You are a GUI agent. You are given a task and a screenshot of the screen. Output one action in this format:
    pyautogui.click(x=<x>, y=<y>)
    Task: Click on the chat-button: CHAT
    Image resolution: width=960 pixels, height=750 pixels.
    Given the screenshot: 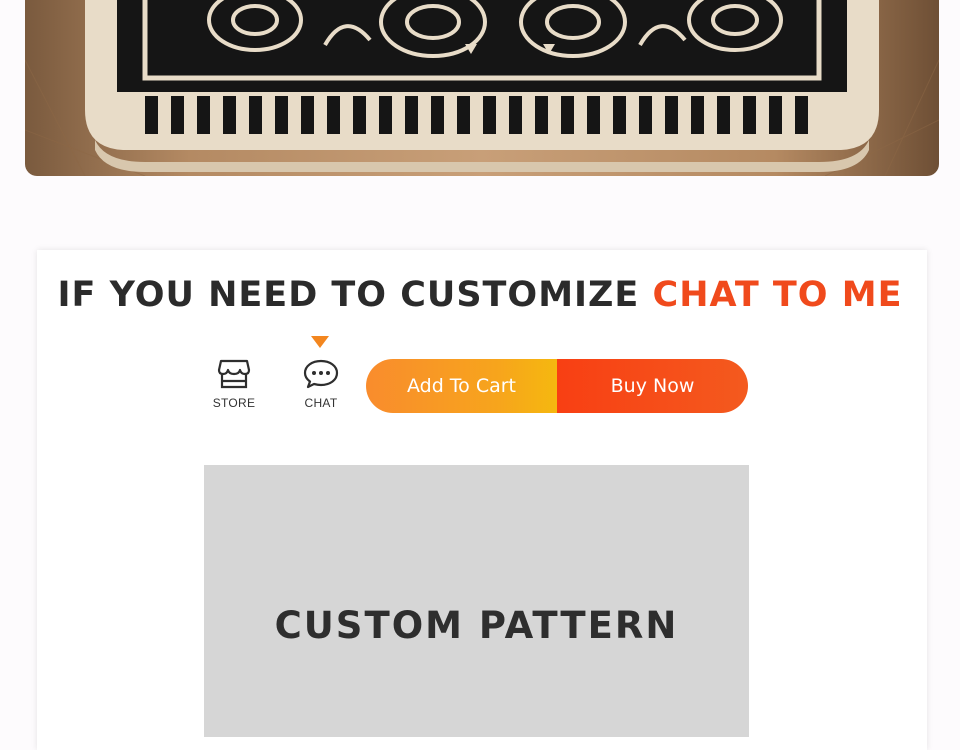 What is the action you would take?
    pyautogui.click(x=321, y=386)
    